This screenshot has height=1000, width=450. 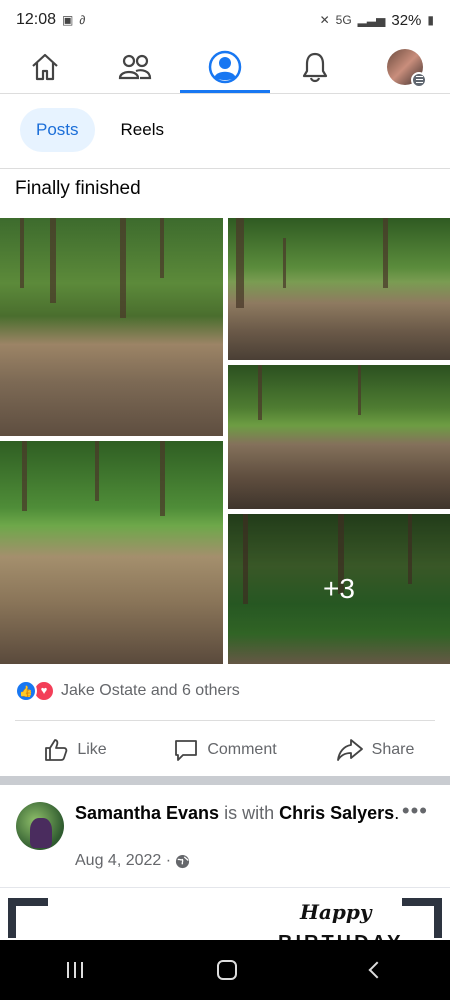 I want to click on recents-button, so click(x=75, y=970).